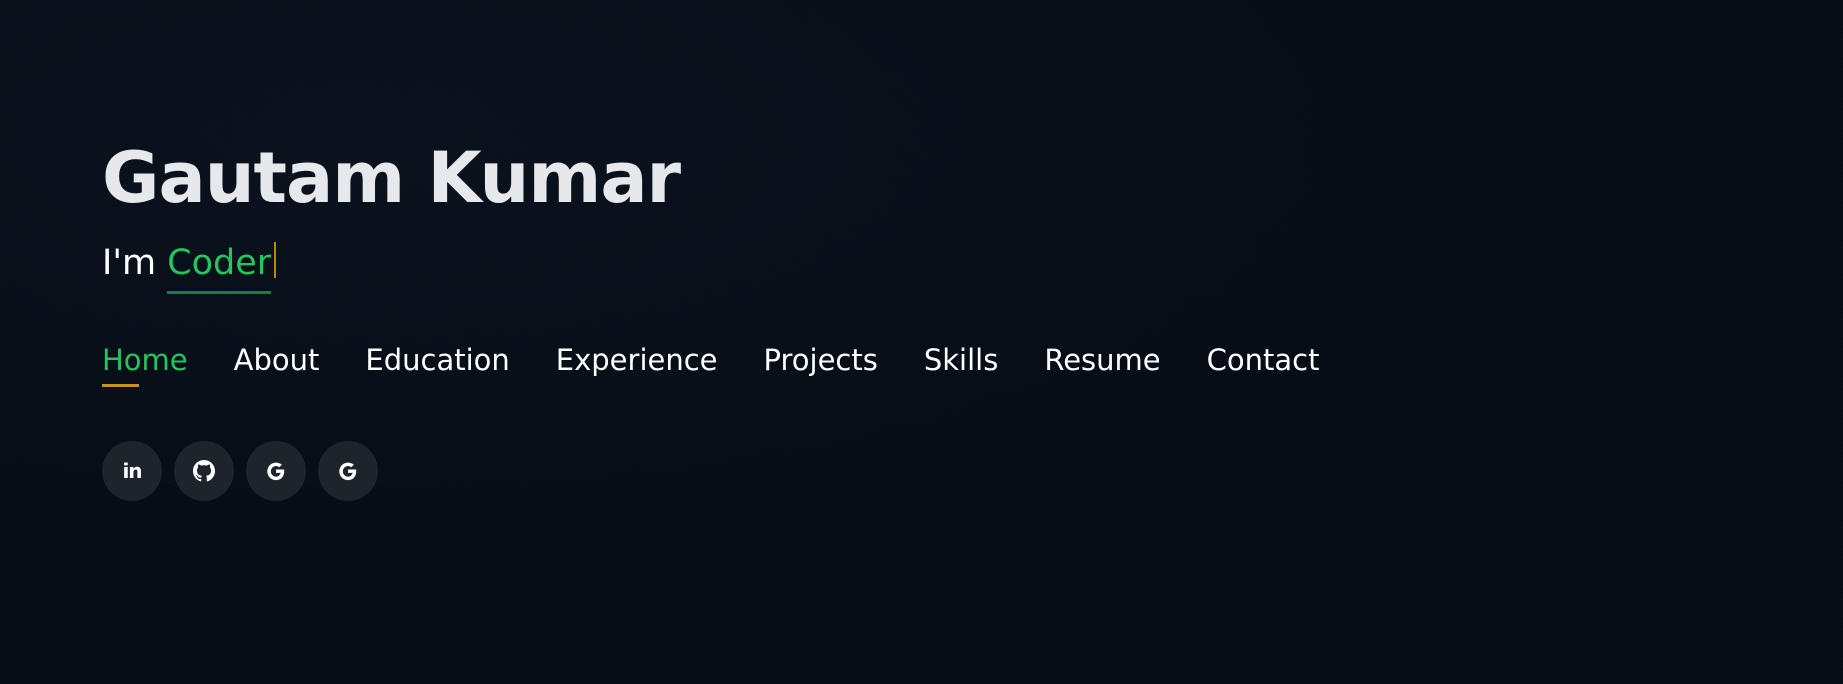 The height and width of the screenshot is (684, 1843). Describe the element at coordinates (437, 360) in the screenshot. I see `nav-education: Education` at that location.